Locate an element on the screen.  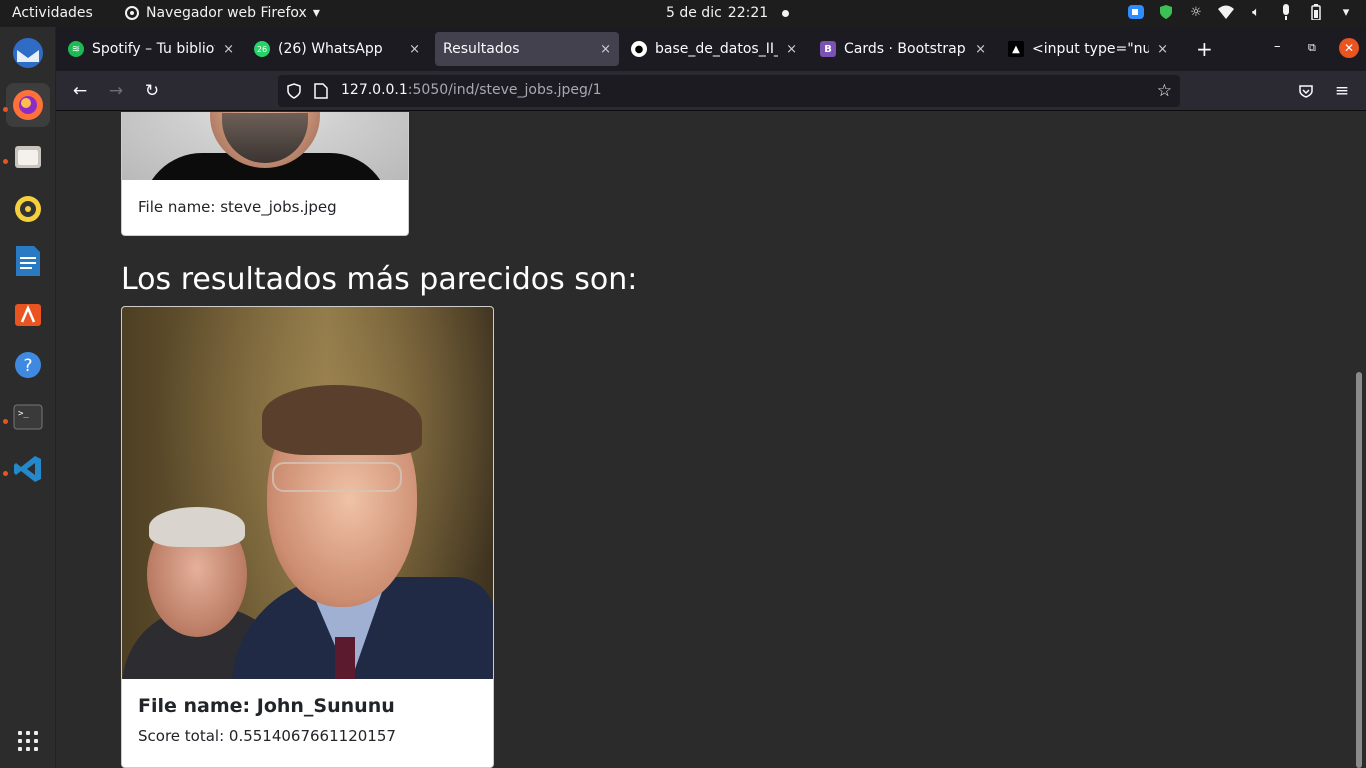
minimize-button: – is located at coordinates (1277, 46).